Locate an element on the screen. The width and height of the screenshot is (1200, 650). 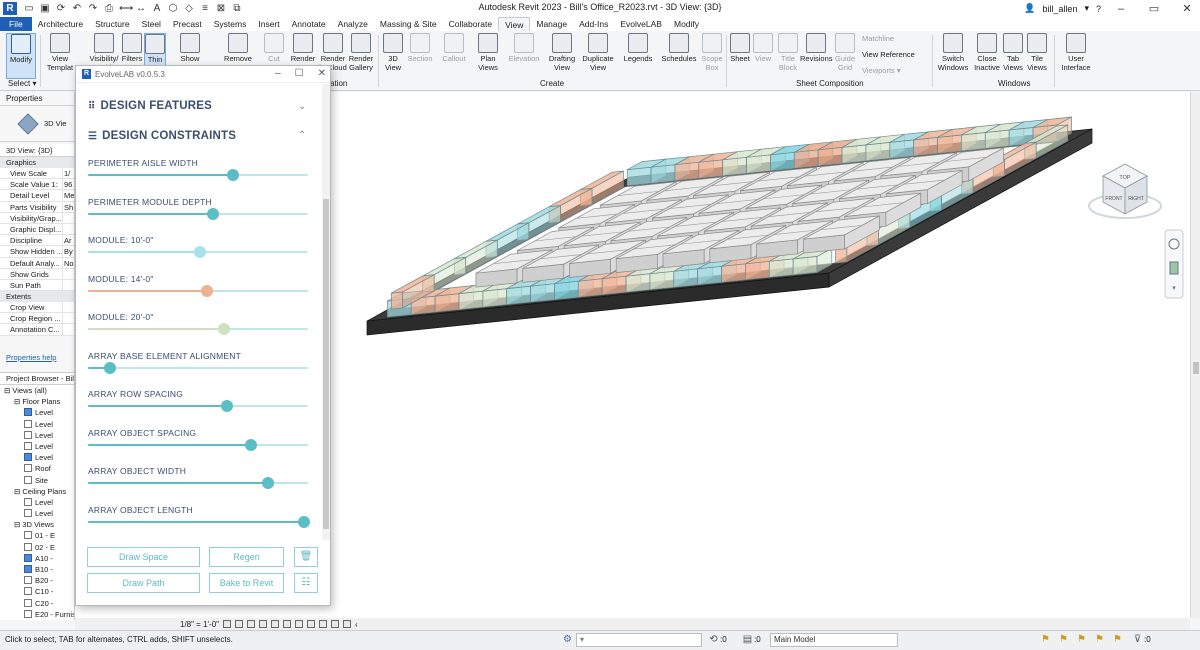
browser-item: B20 - is located at coordinates (37, 580).